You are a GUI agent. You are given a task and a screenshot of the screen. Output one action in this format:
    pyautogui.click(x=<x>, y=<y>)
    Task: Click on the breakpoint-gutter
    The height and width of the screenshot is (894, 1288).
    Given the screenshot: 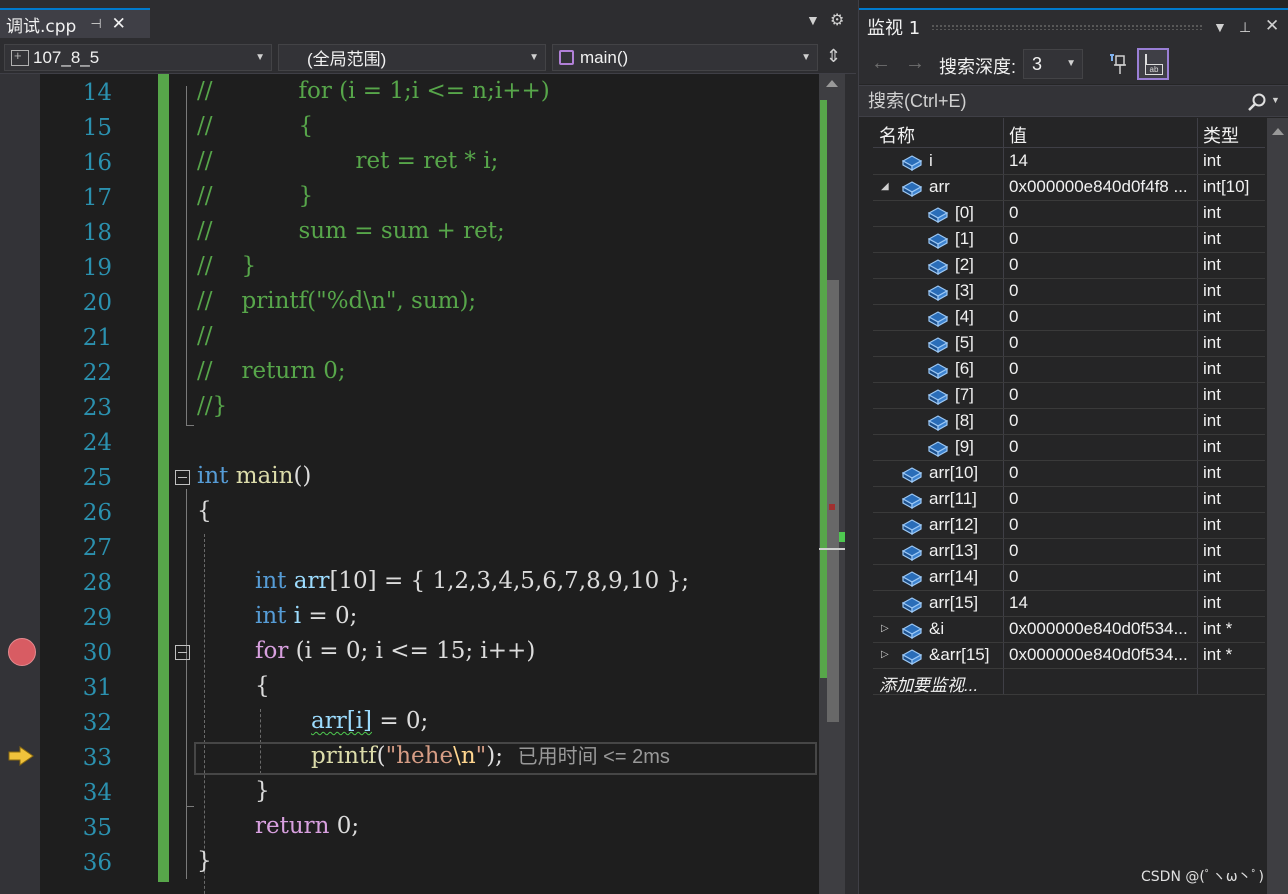 What is the action you would take?
    pyautogui.click(x=20, y=484)
    